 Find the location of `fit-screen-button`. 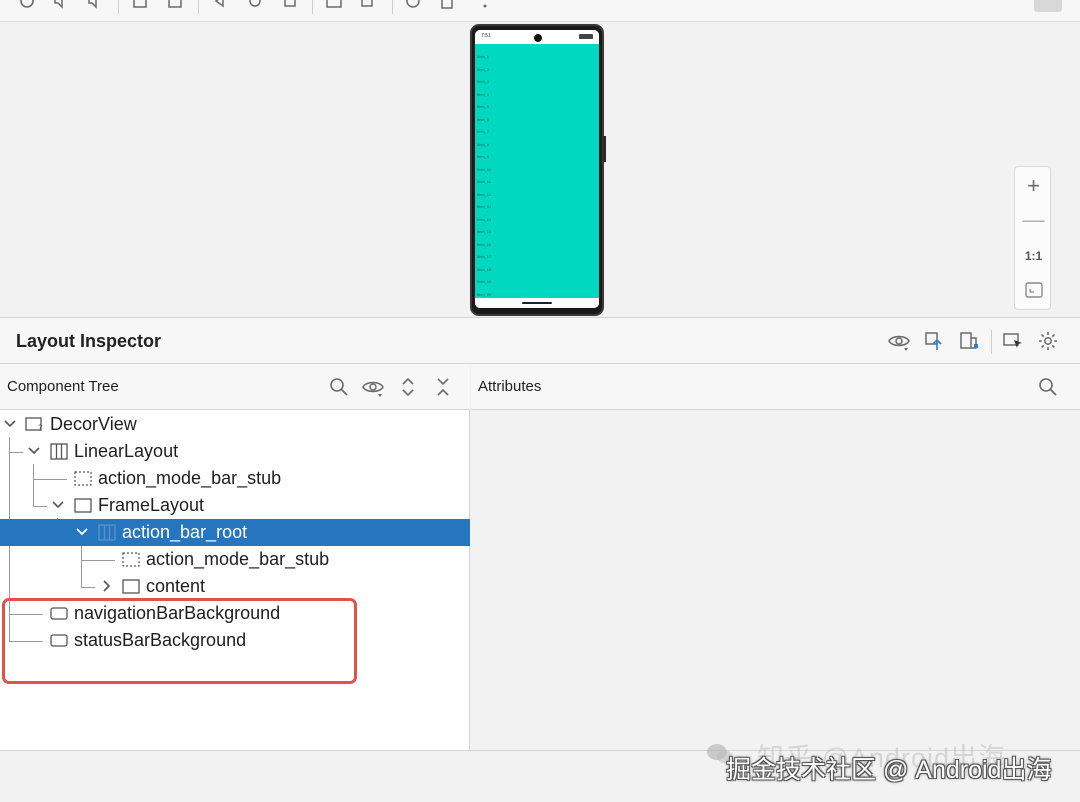

fit-screen-button is located at coordinates (1033, 290).